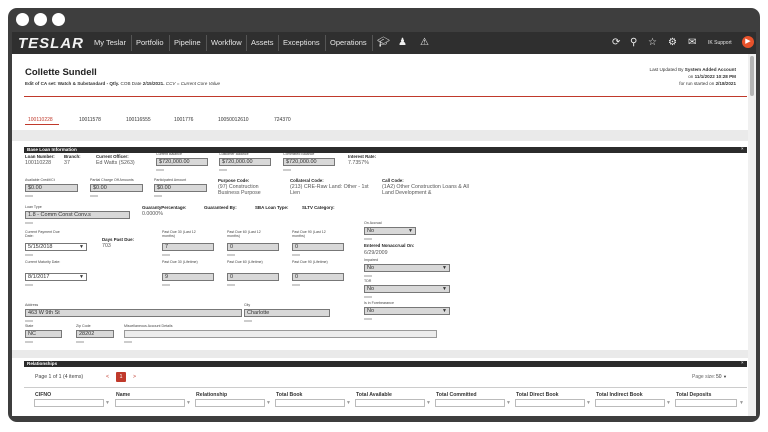 The height and width of the screenshot is (432, 768). What do you see at coordinates (51, 188) in the screenshot?
I see `available-credit-field: $0.00` at bounding box center [51, 188].